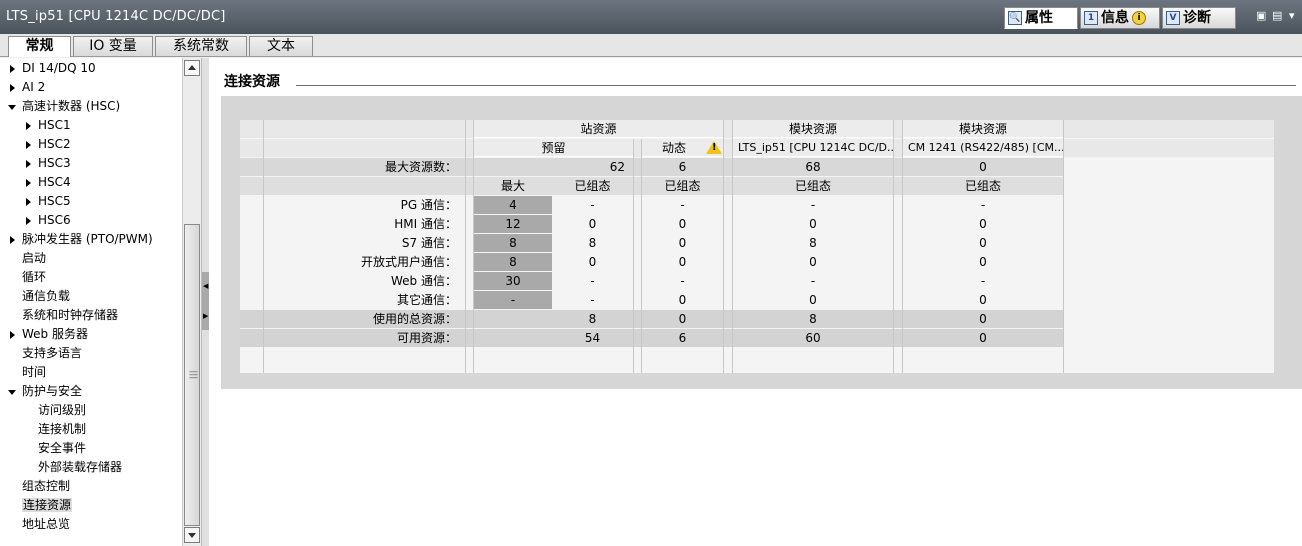 The width and height of the screenshot is (1302, 546). I want to click on sidebar-item: DI 14/DQ 10, so click(48, 68).